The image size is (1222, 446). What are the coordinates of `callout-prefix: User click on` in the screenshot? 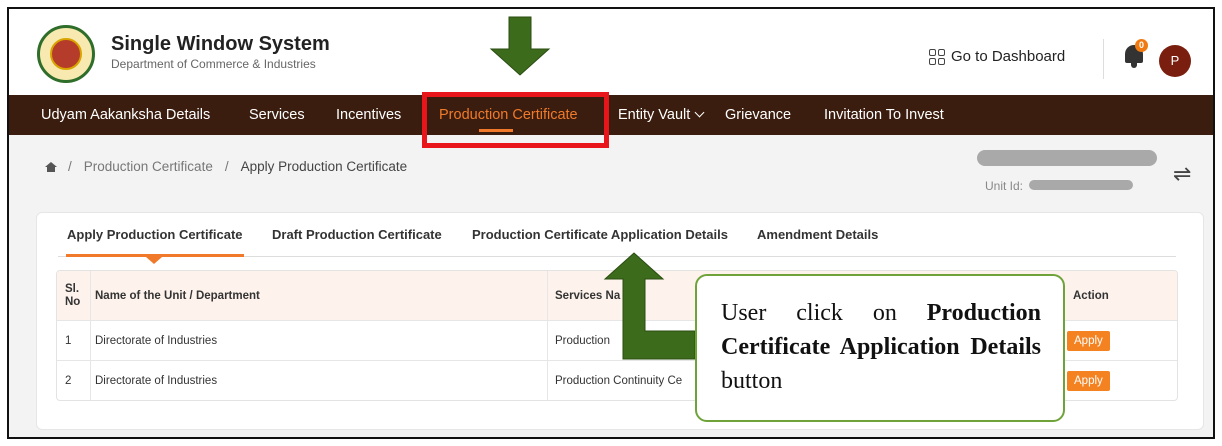 It's located at (824, 313).